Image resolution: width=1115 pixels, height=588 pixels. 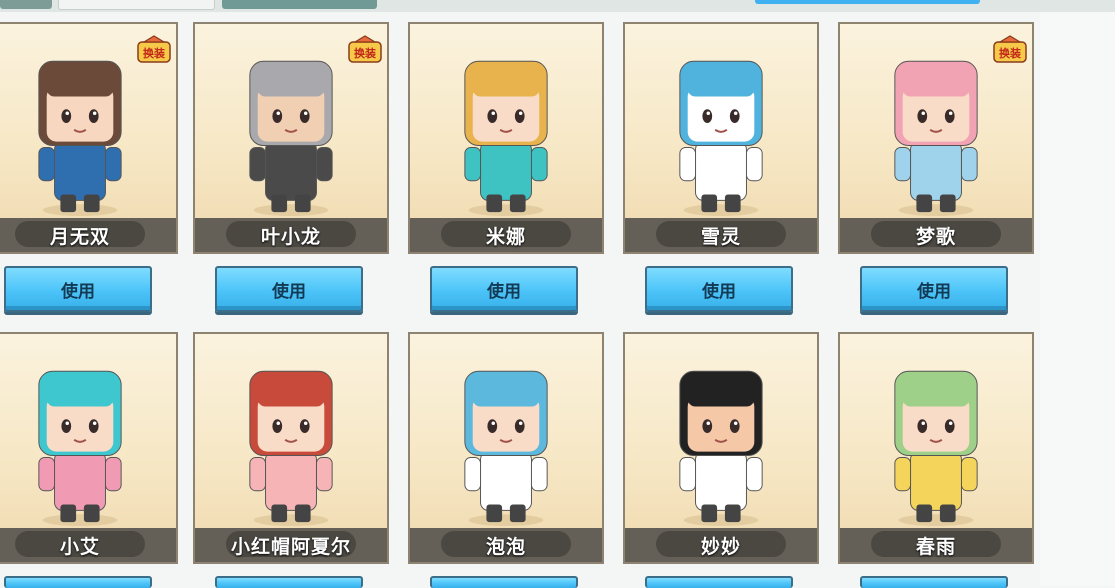 I want to click on skin-name-bar: 雪灵, so click(x=721, y=235).